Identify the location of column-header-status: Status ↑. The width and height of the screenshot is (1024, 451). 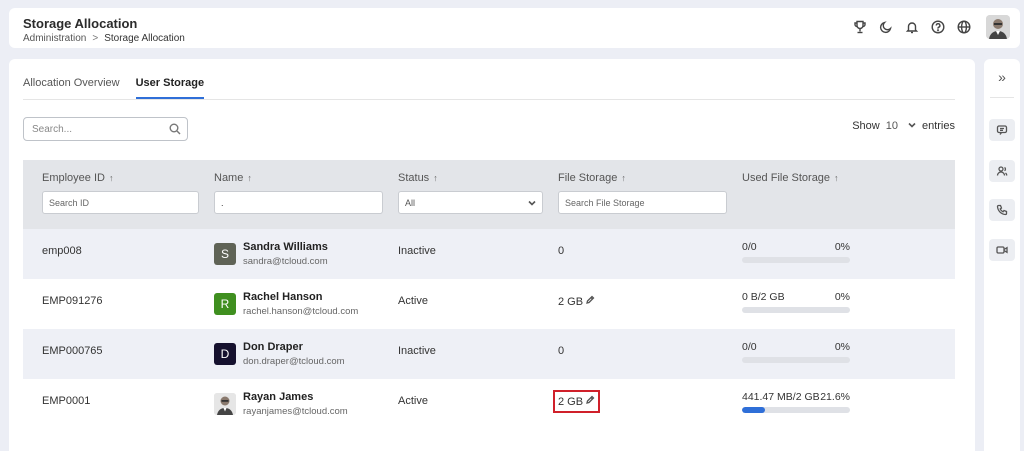
(418, 178).